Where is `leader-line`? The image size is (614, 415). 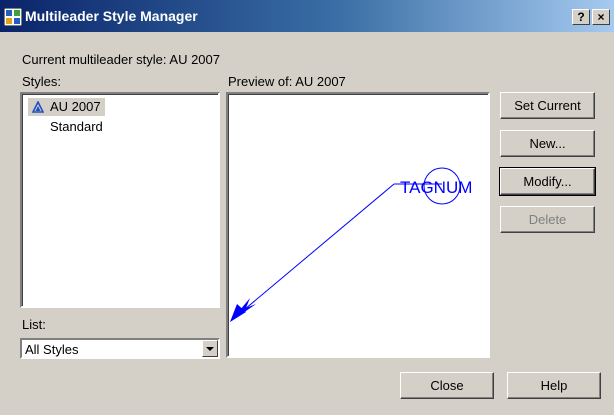 leader-line is located at coordinates (313, 252).